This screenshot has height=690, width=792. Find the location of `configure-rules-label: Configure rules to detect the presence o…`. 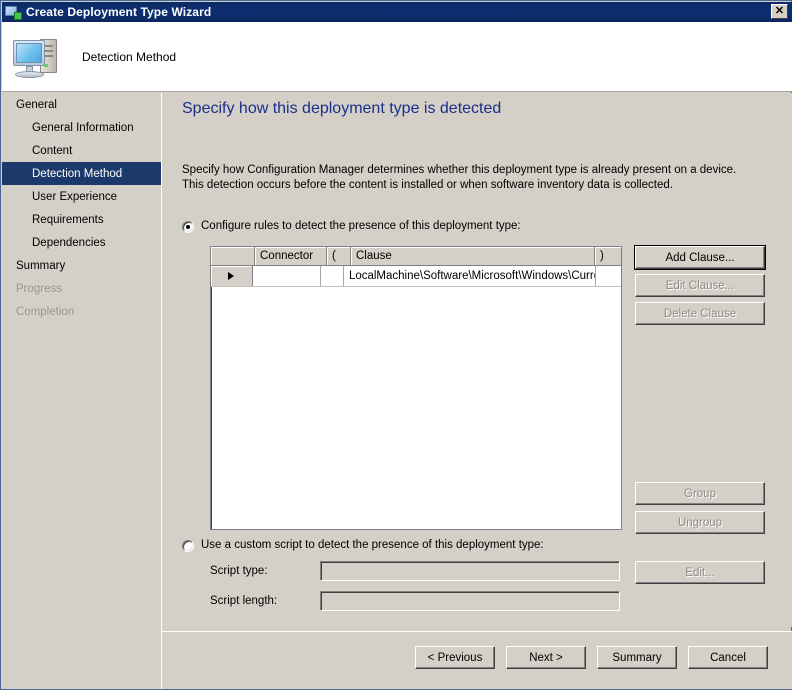

configure-rules-label: Configure rules to detect the presence o… is located at coordinates (361, 226).